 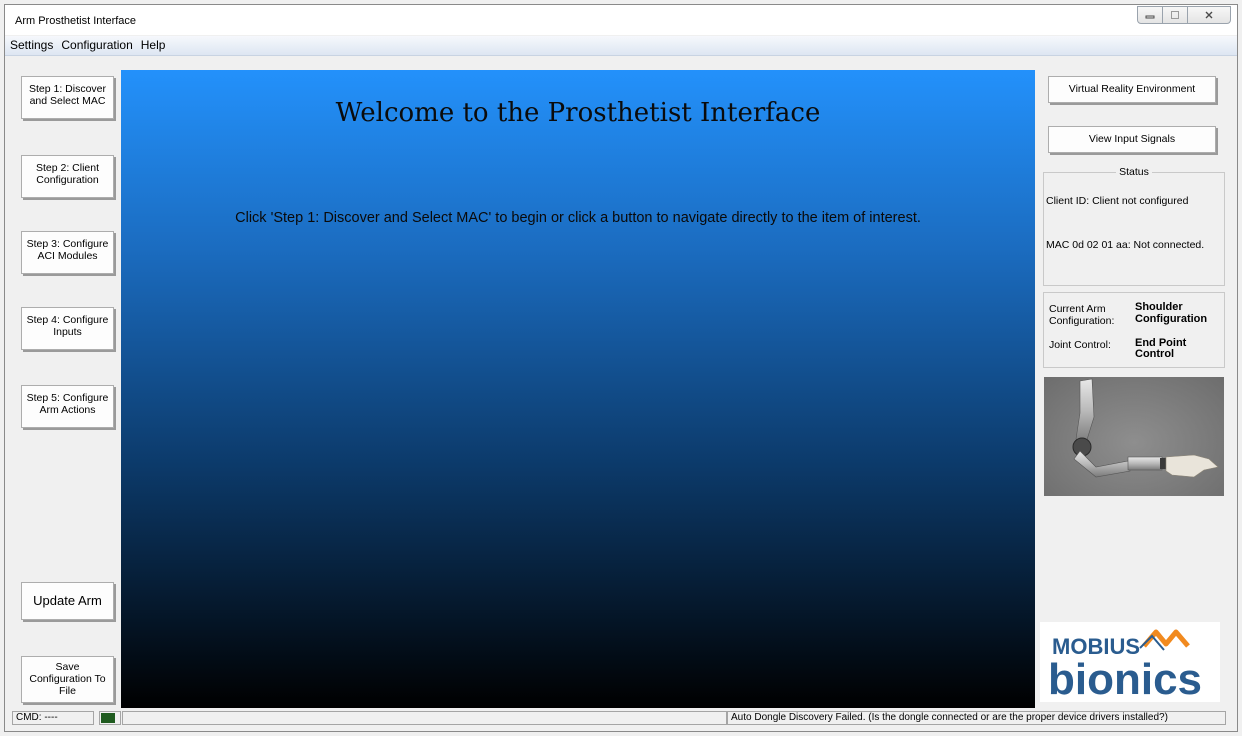 What do you see at coordinates (153, 45) in the screenshot?
I see `menu-help: Help` at bounding box center [153, 45].